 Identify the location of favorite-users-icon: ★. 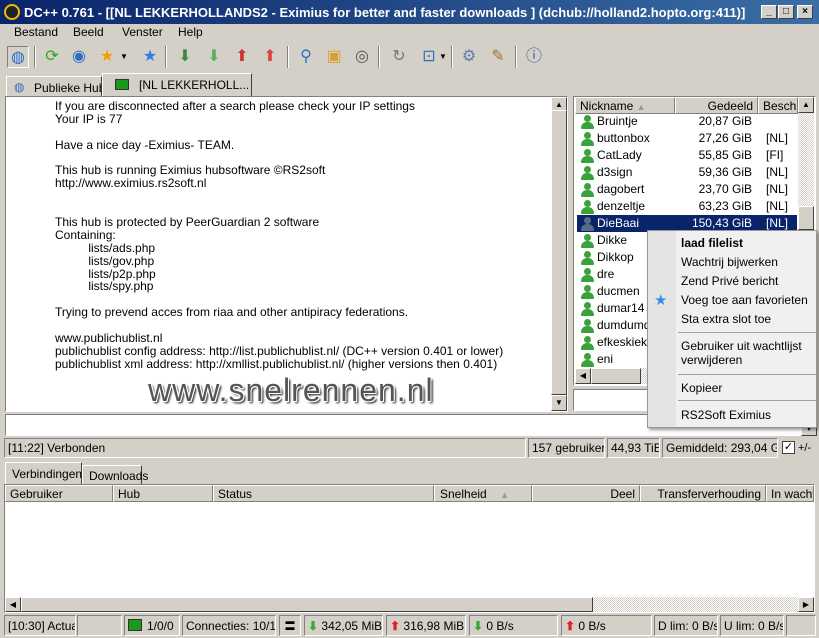
(150, 57).